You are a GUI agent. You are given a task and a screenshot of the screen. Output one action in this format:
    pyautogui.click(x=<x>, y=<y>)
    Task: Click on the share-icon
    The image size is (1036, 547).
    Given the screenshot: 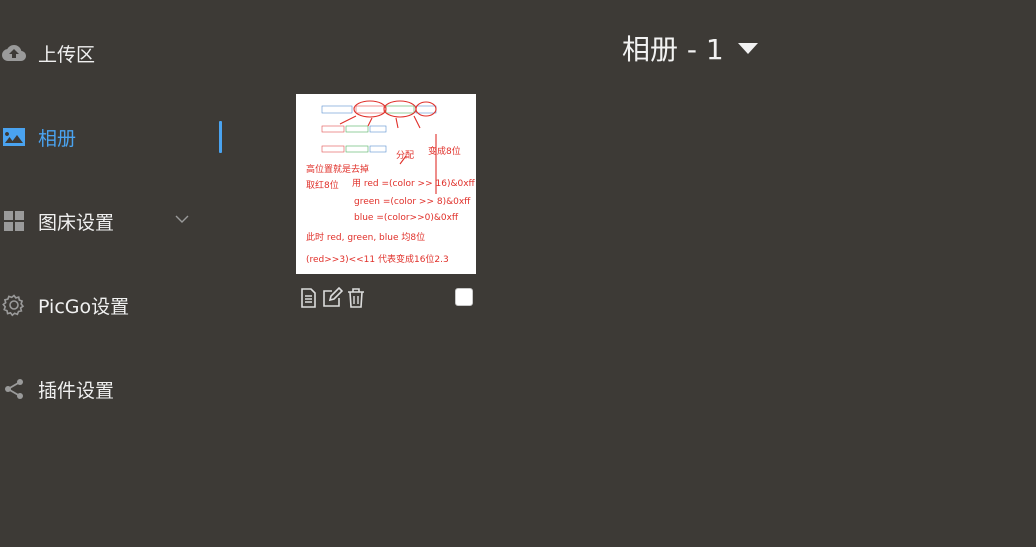 What is the action you would take?
    pyautogui.click(x=14, y=389)
    